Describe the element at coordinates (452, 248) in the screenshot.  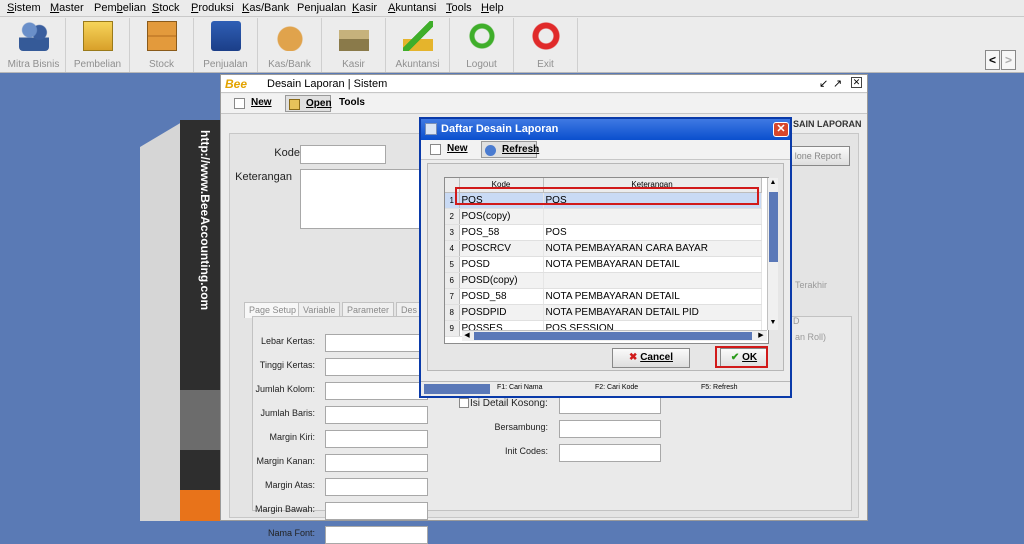
I see `row-number: 4` at that location.